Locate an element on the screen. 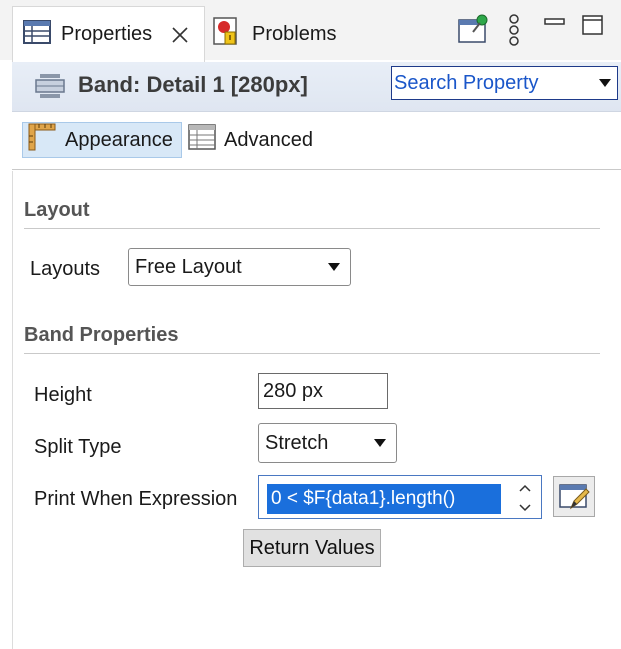 The width and height of the screenshot is (621, 649). view-menu-icon is located at coordinates (514, 30).